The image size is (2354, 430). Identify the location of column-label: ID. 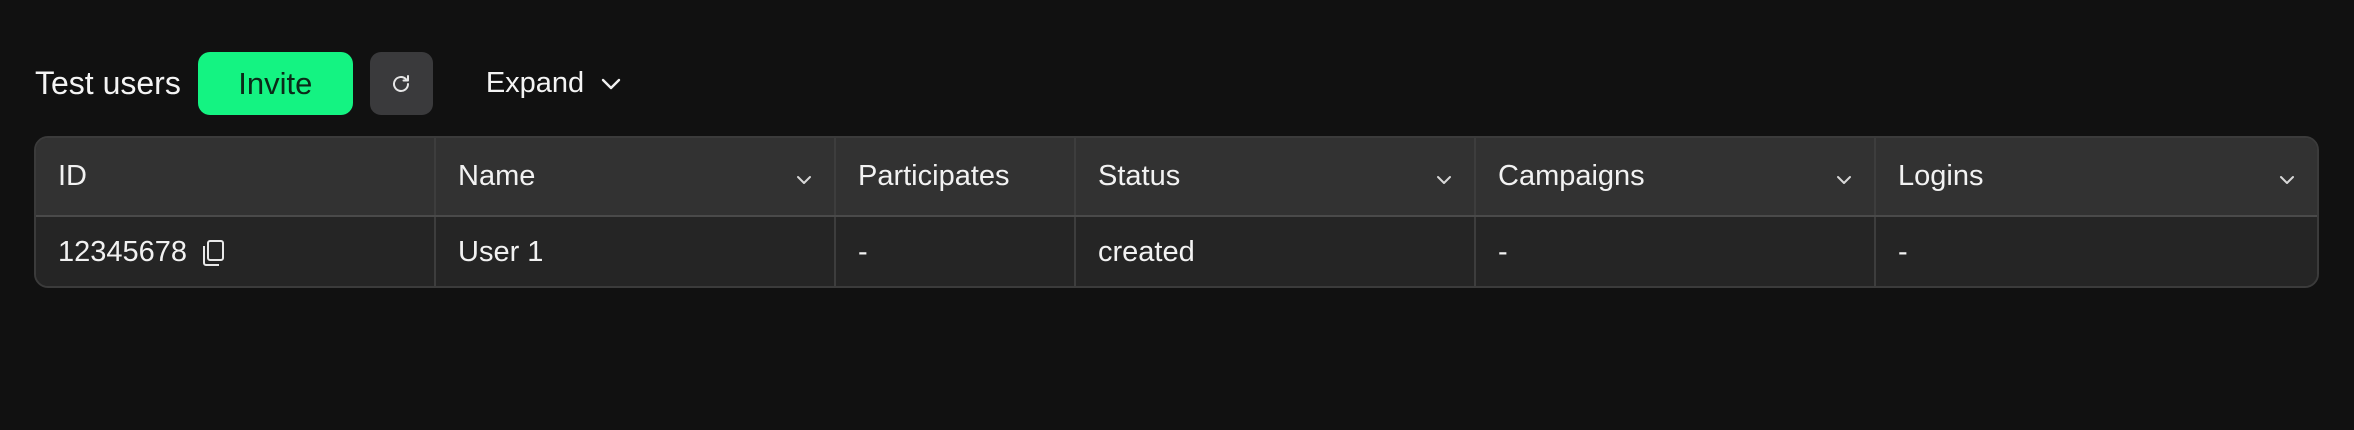
(72, 176).